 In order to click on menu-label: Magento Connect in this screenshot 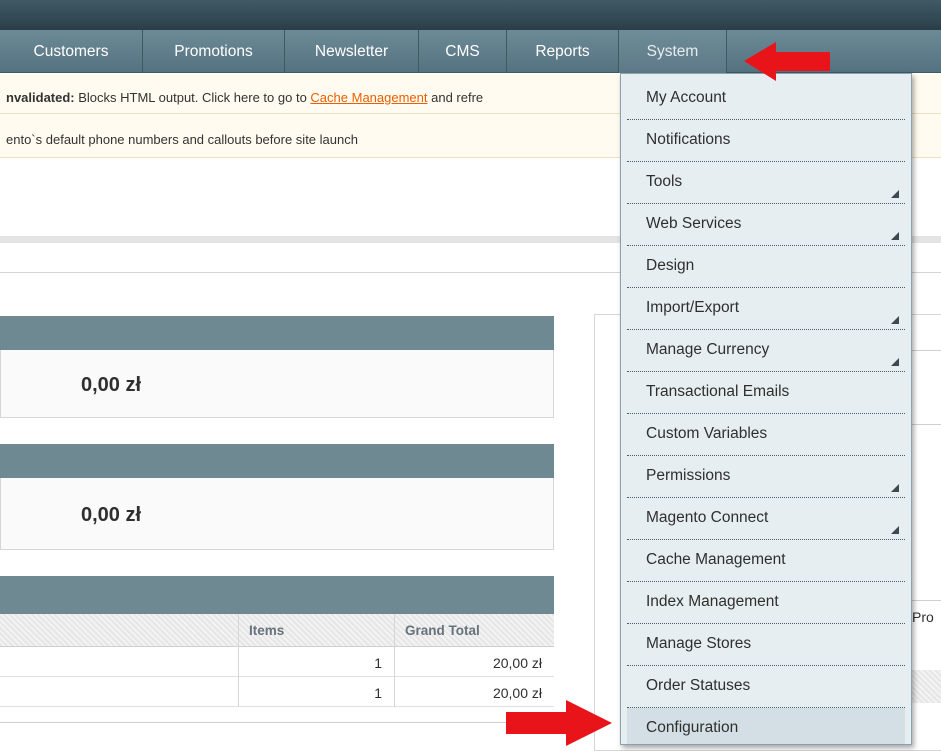, I will do `click(707, 517)`.